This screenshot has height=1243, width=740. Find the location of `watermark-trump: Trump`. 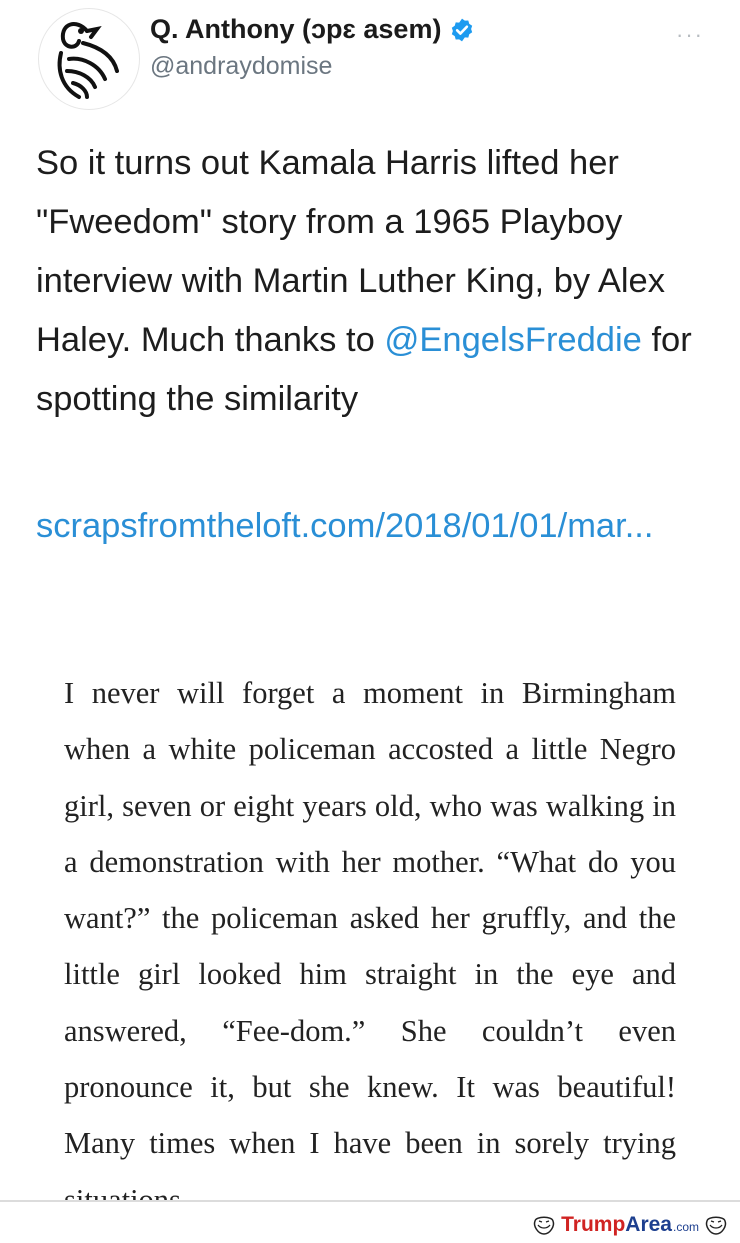

watermark-trump: Trump is located at coordinates (593, 1224).